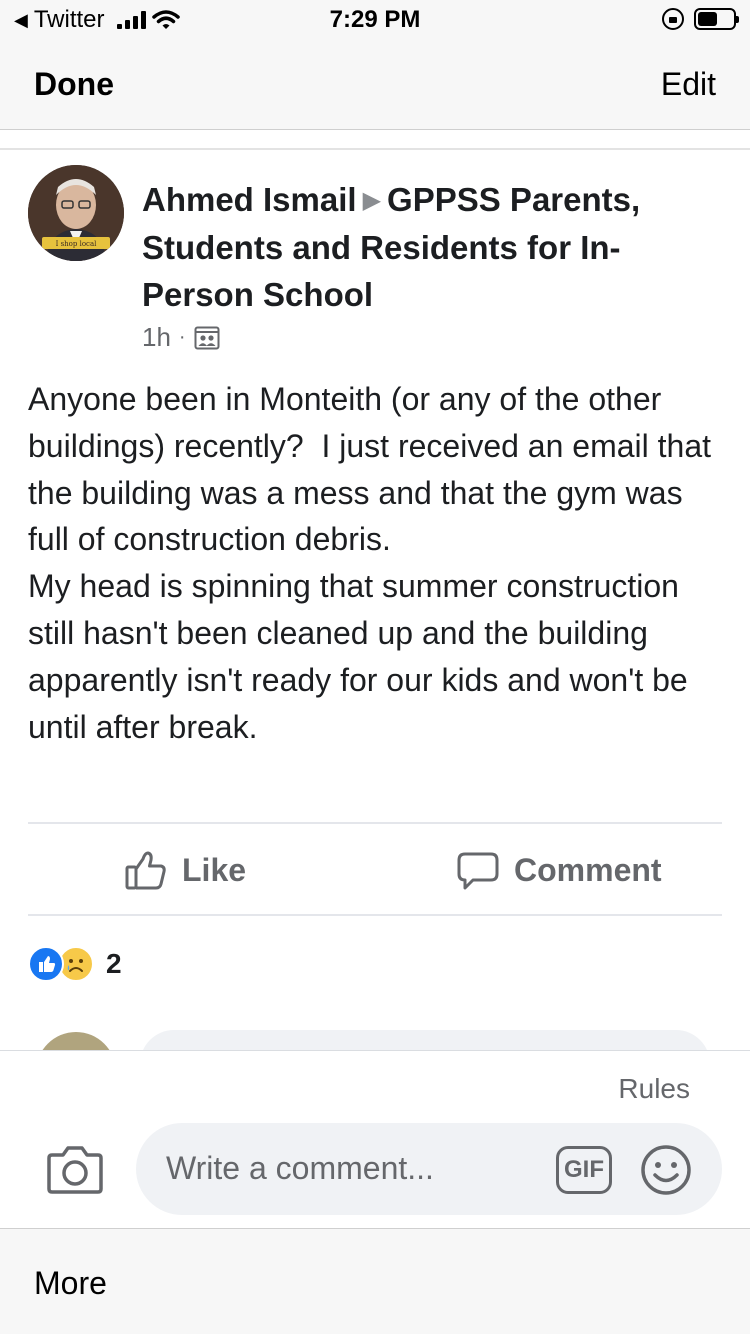 This screenshot has width=750, height=1334. What do you see at coordinates (74, 84) in the screenshot?
I see `done-button: Done` at bounding box center [74, 84].